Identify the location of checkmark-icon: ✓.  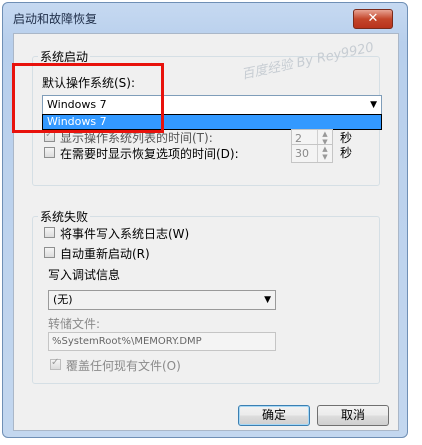
(55, 362).